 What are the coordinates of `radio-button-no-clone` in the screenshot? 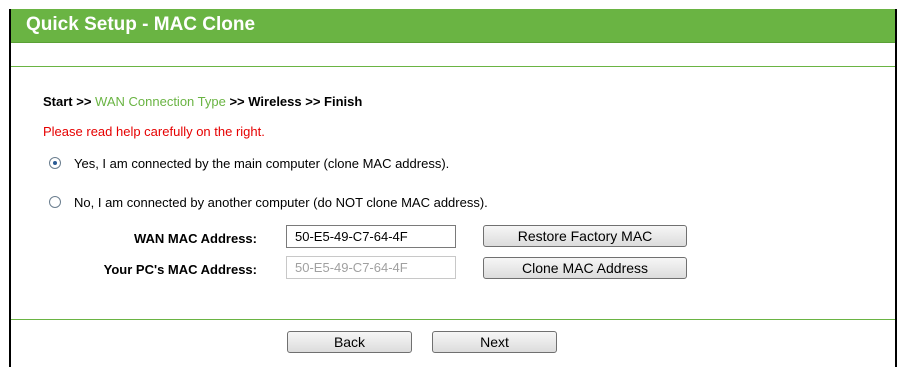 It's located at (55, 202).